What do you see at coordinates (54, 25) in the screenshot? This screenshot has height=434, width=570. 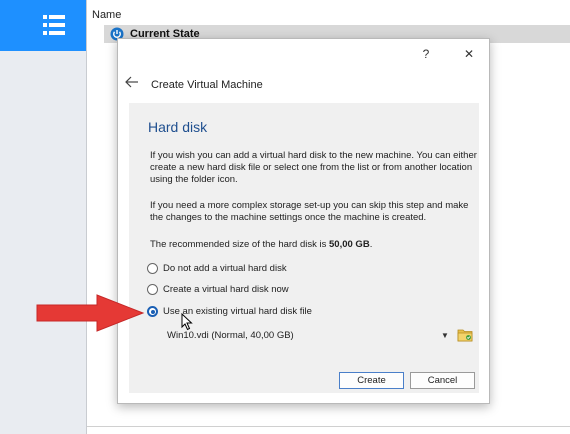 I see `tools-menu-icon` at bounding box center [54, 25].